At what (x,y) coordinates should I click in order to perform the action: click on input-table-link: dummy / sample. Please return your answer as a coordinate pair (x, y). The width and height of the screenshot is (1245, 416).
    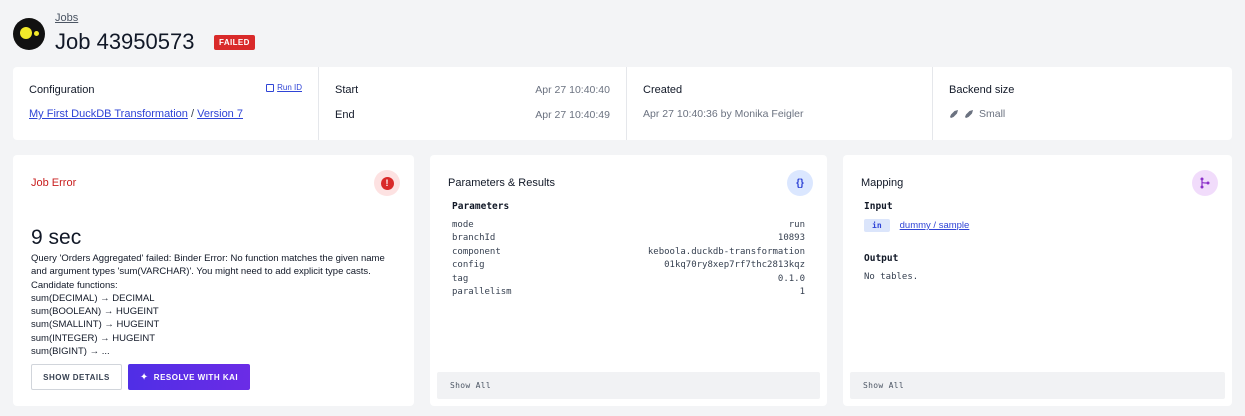
    Looking at the image, I should click on (935, 225).